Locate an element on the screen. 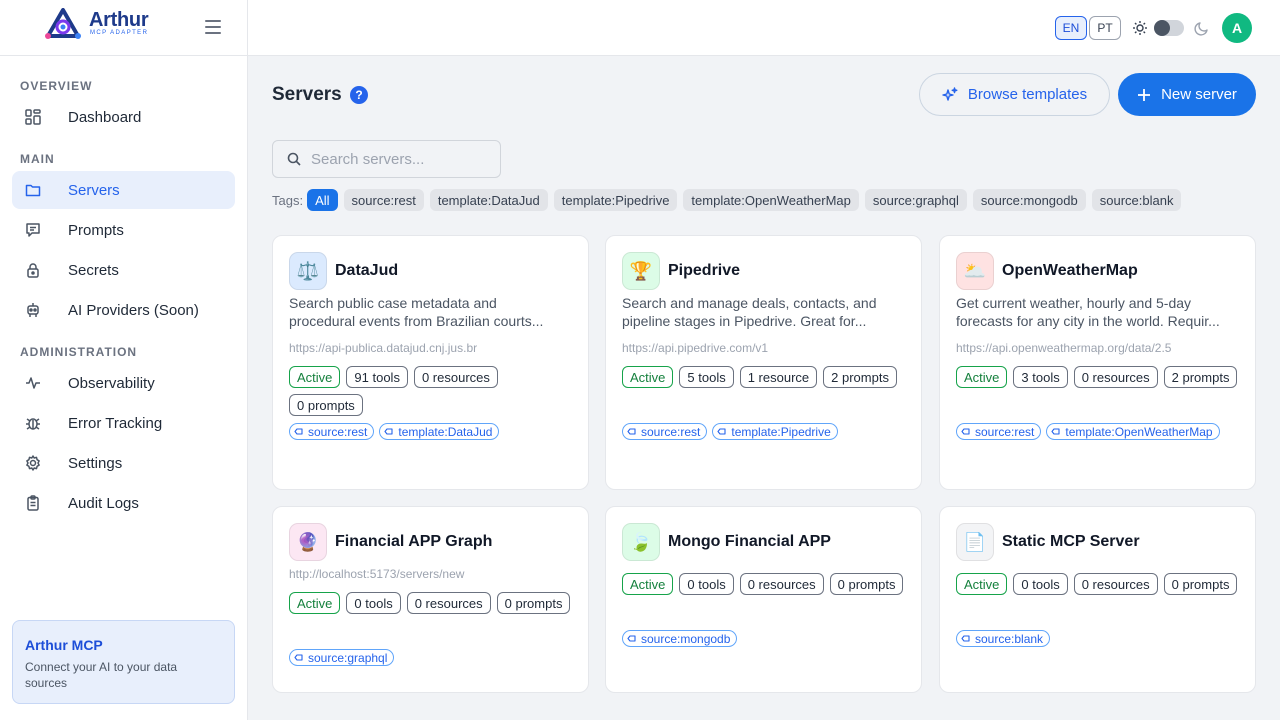  trophy-icon: 🏆 is located at coordinates (641, 271).